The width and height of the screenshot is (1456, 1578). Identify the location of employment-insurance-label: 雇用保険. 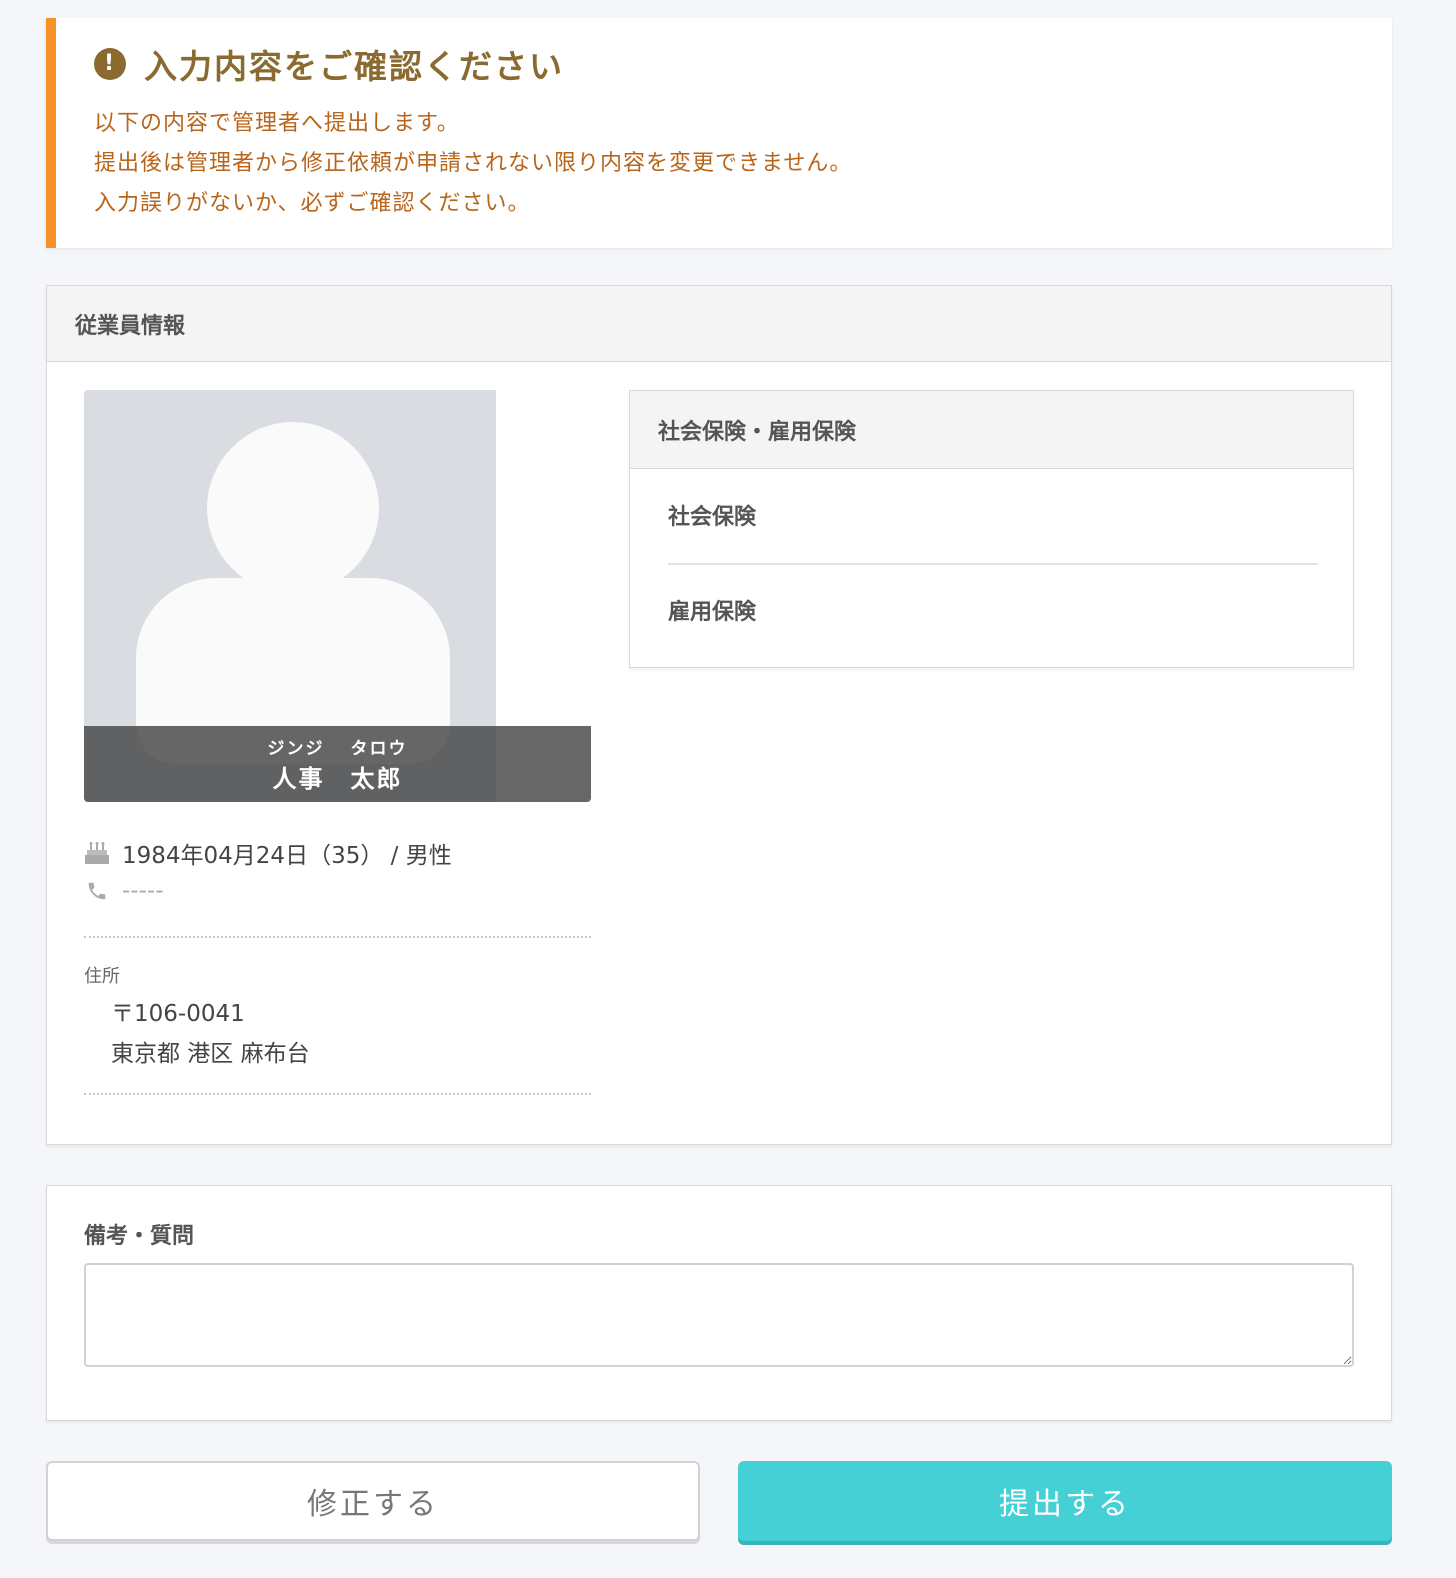
(712, 612).